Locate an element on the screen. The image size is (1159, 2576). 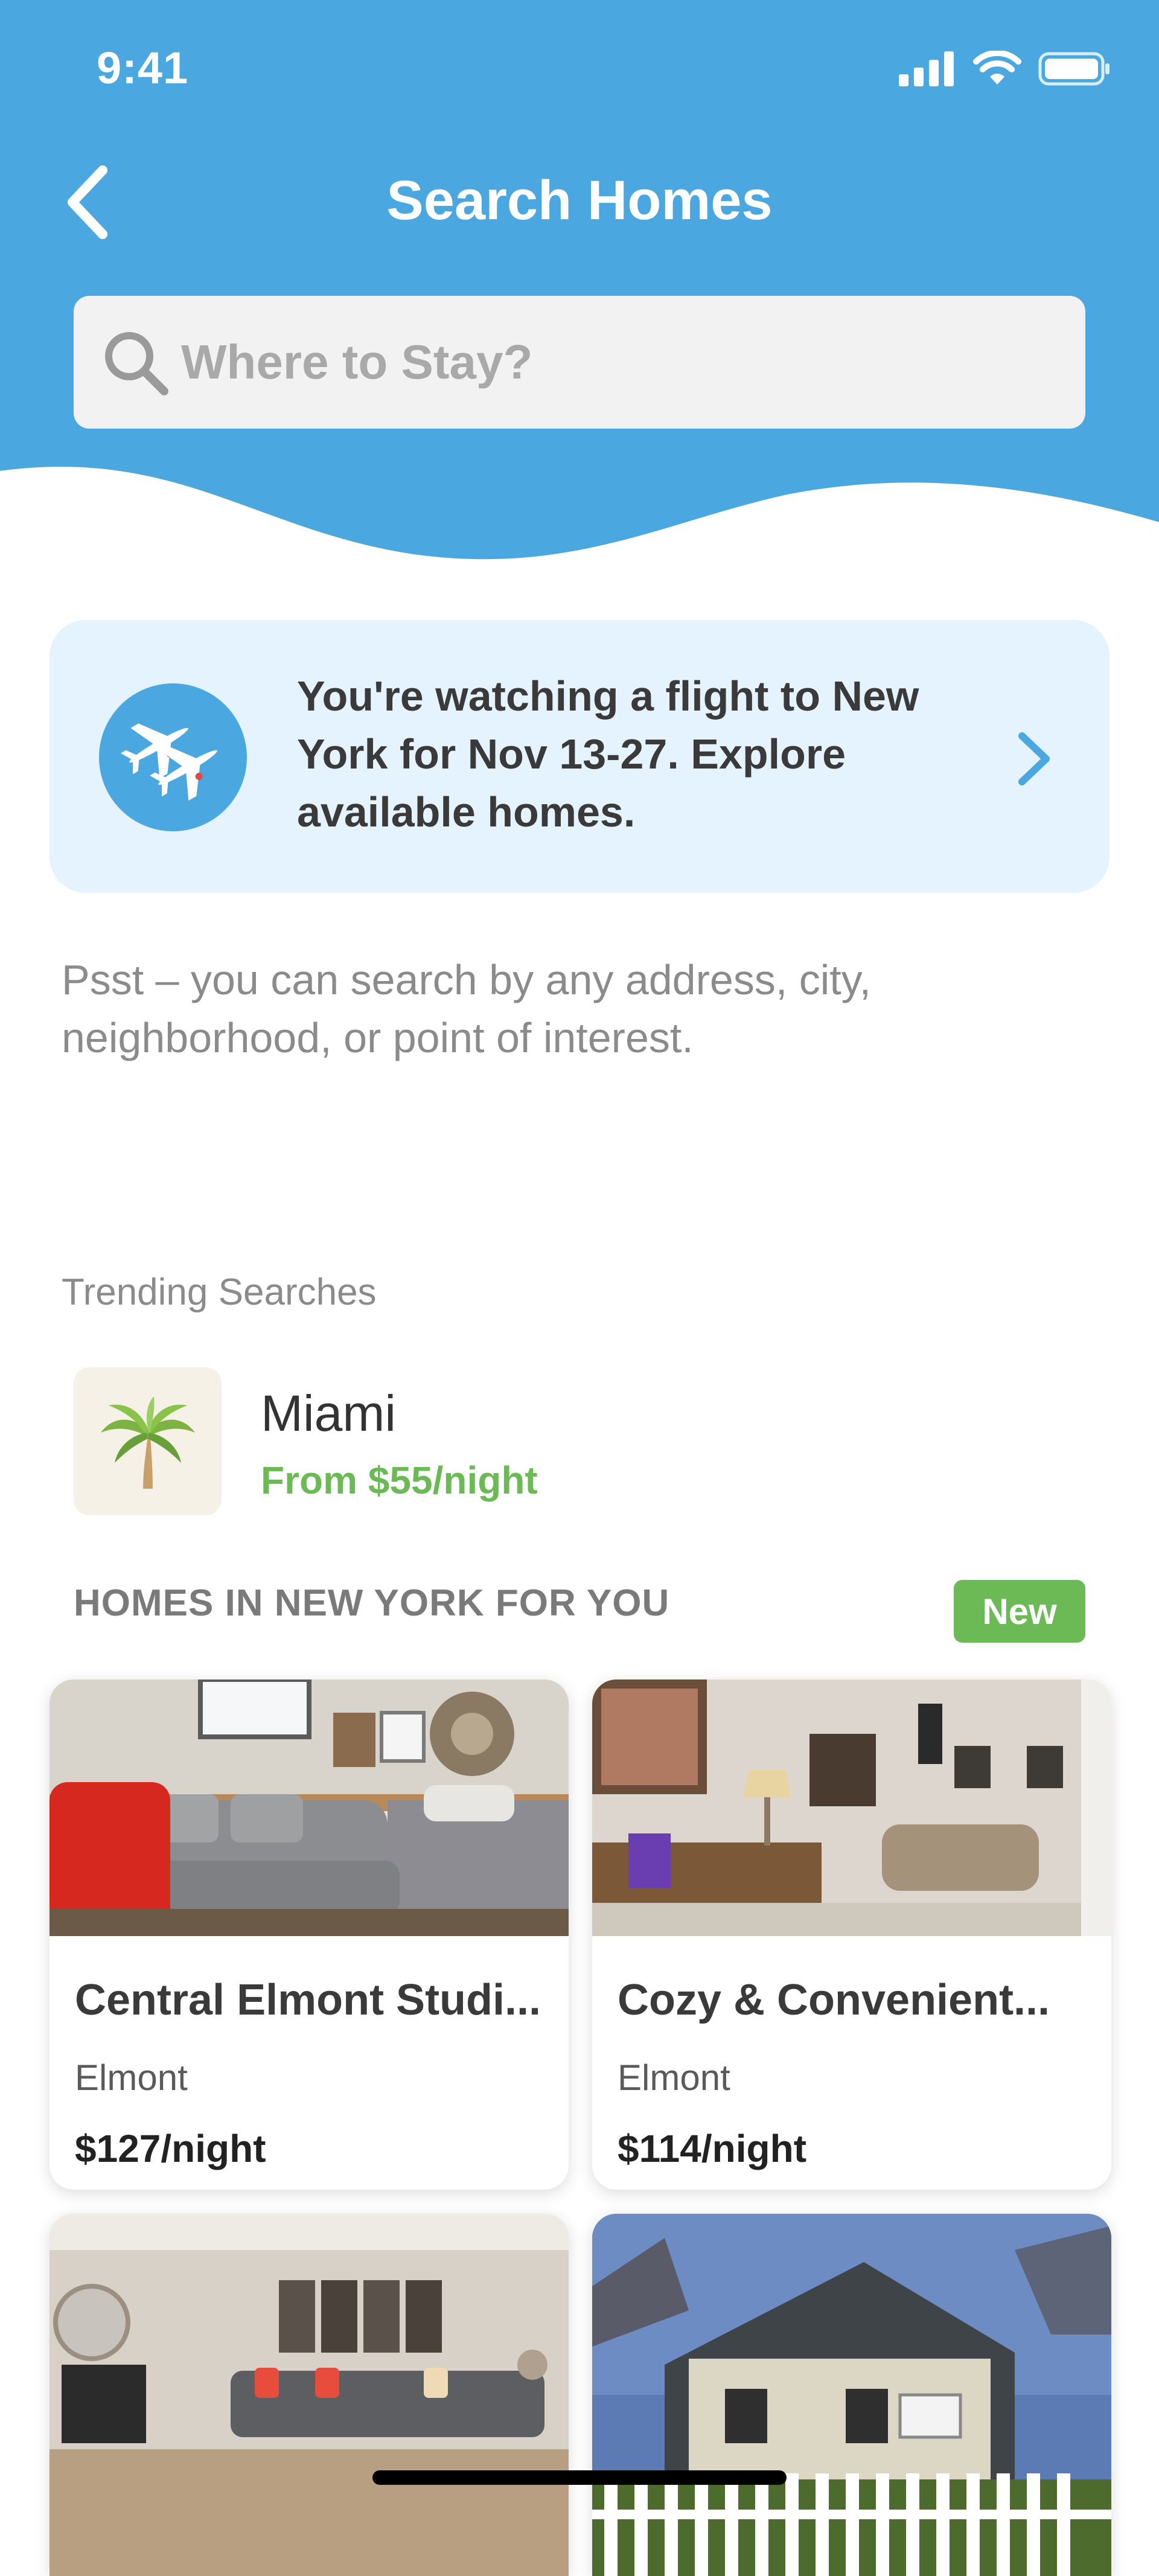
cellular-signal-icon is located at coordinates (926, 68).